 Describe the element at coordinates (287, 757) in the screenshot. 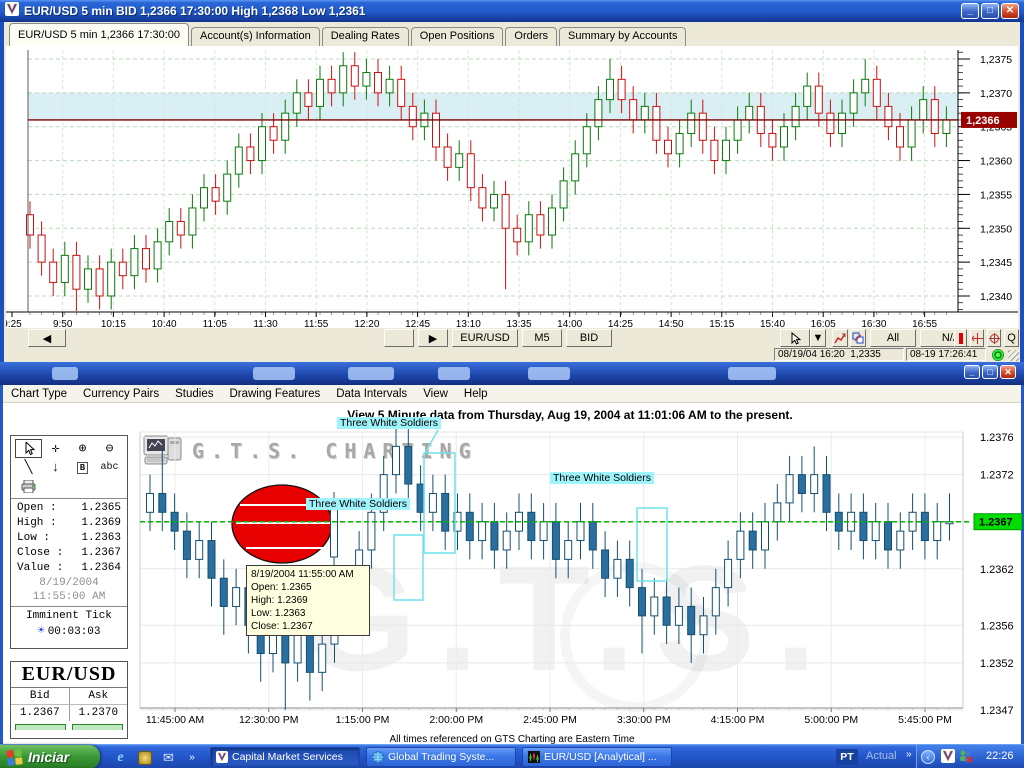

I see `task-label: Capital Market Services` at that location.